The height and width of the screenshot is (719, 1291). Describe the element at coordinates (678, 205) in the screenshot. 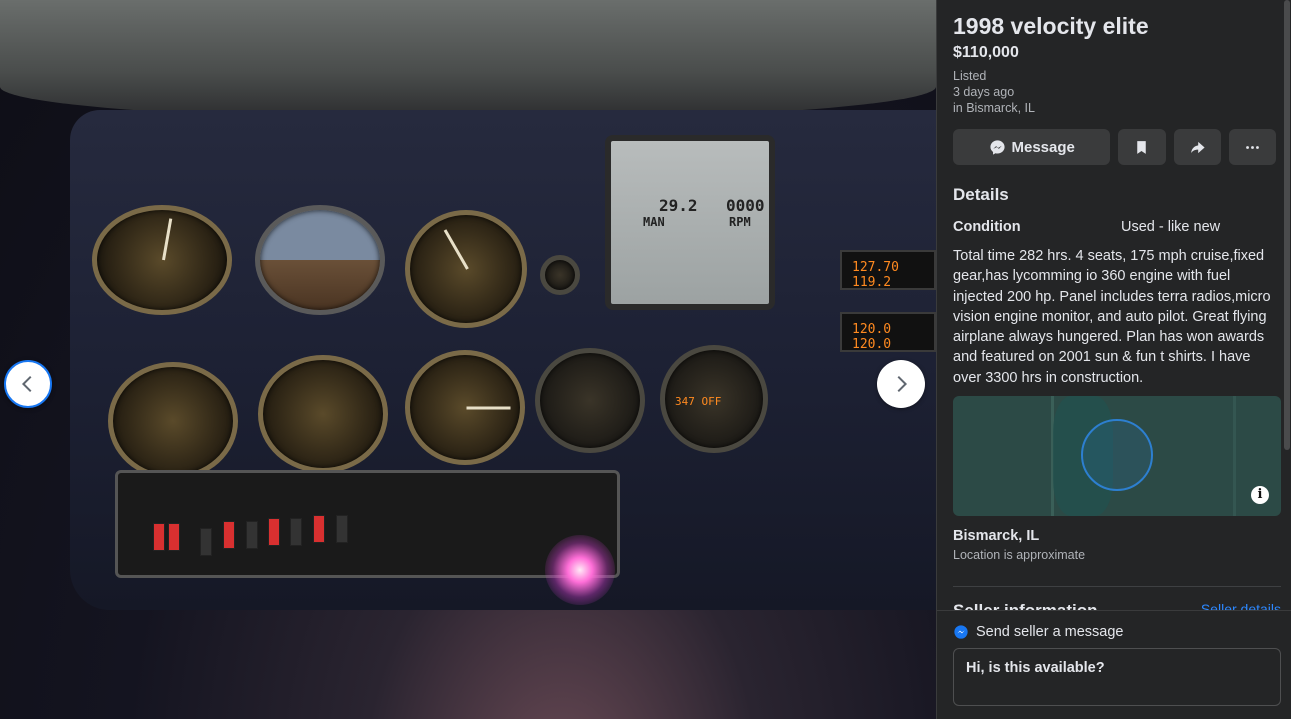

I see `manifold-value: 29.2` at that location.